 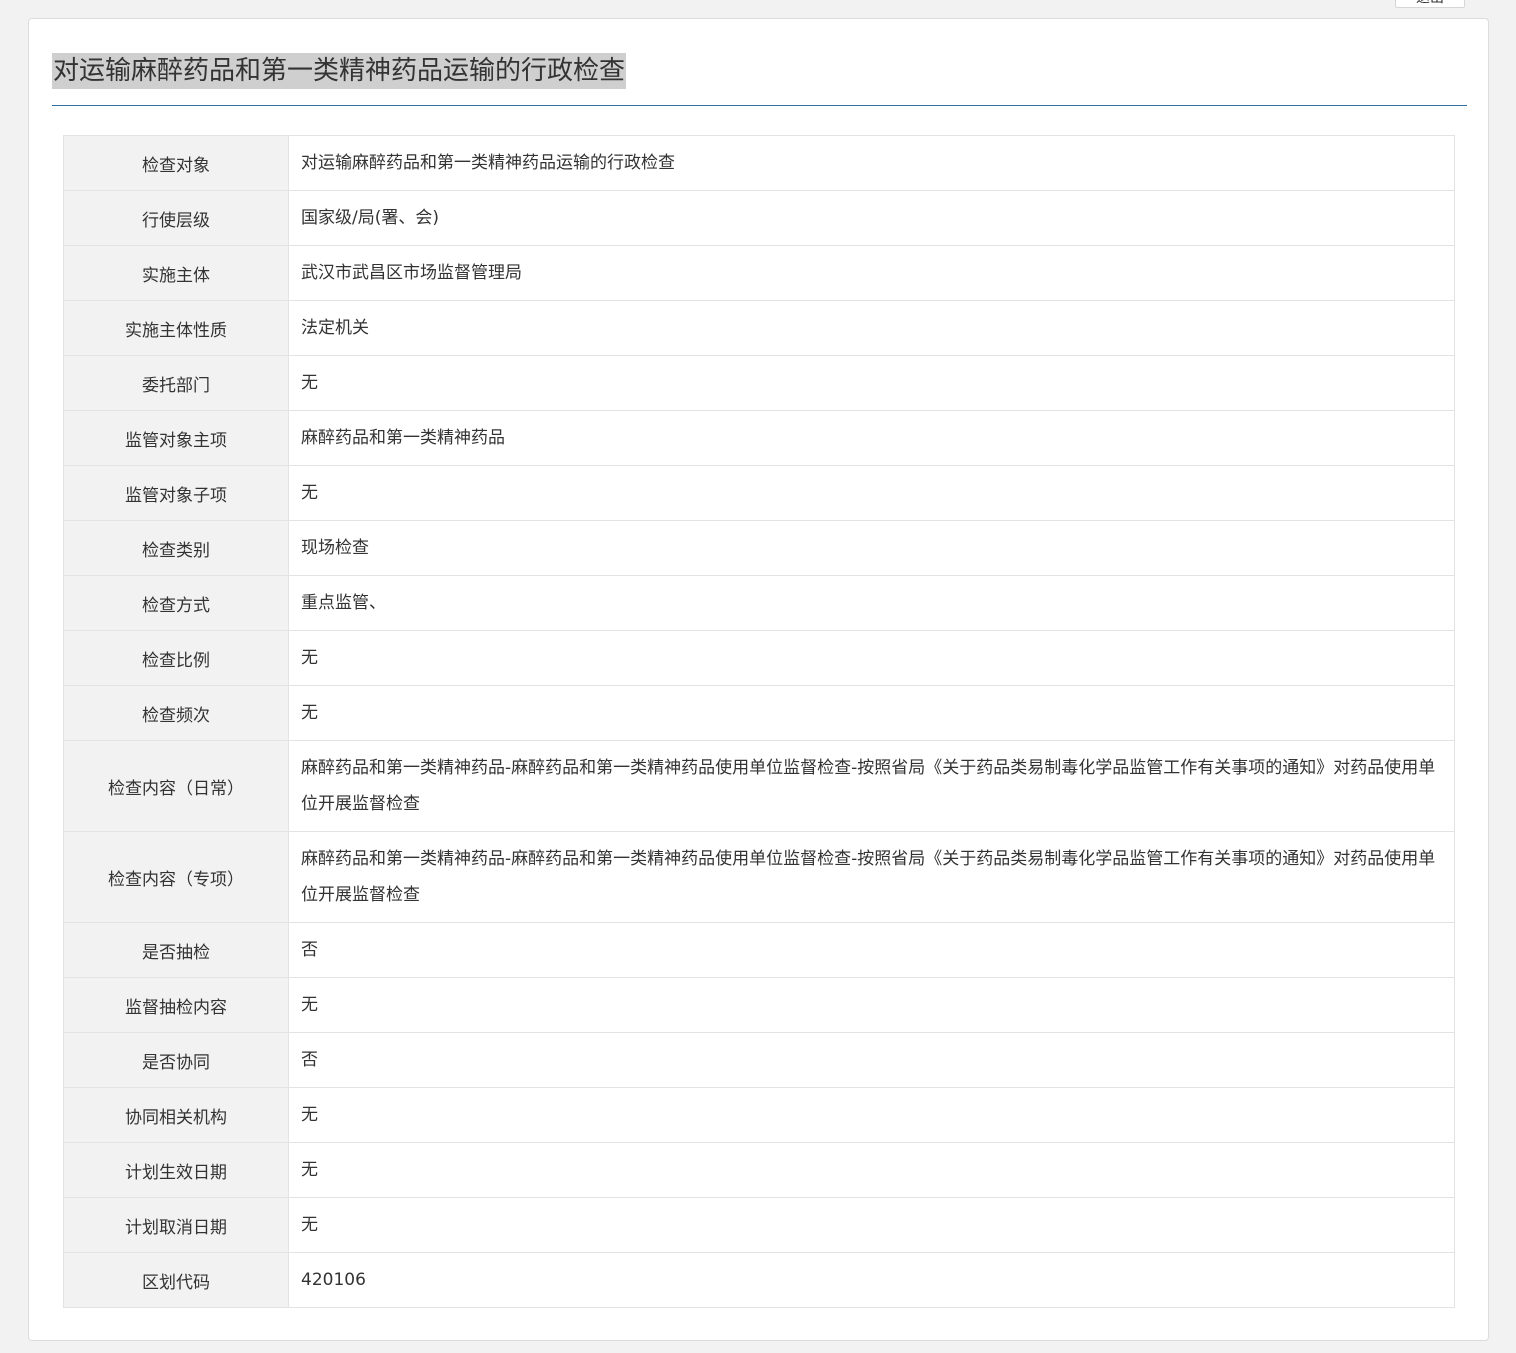 What do you see at coordinates (176, 548) in the screenshot?
I see `row-label: 检查类别` at bounding box center [176, 548].